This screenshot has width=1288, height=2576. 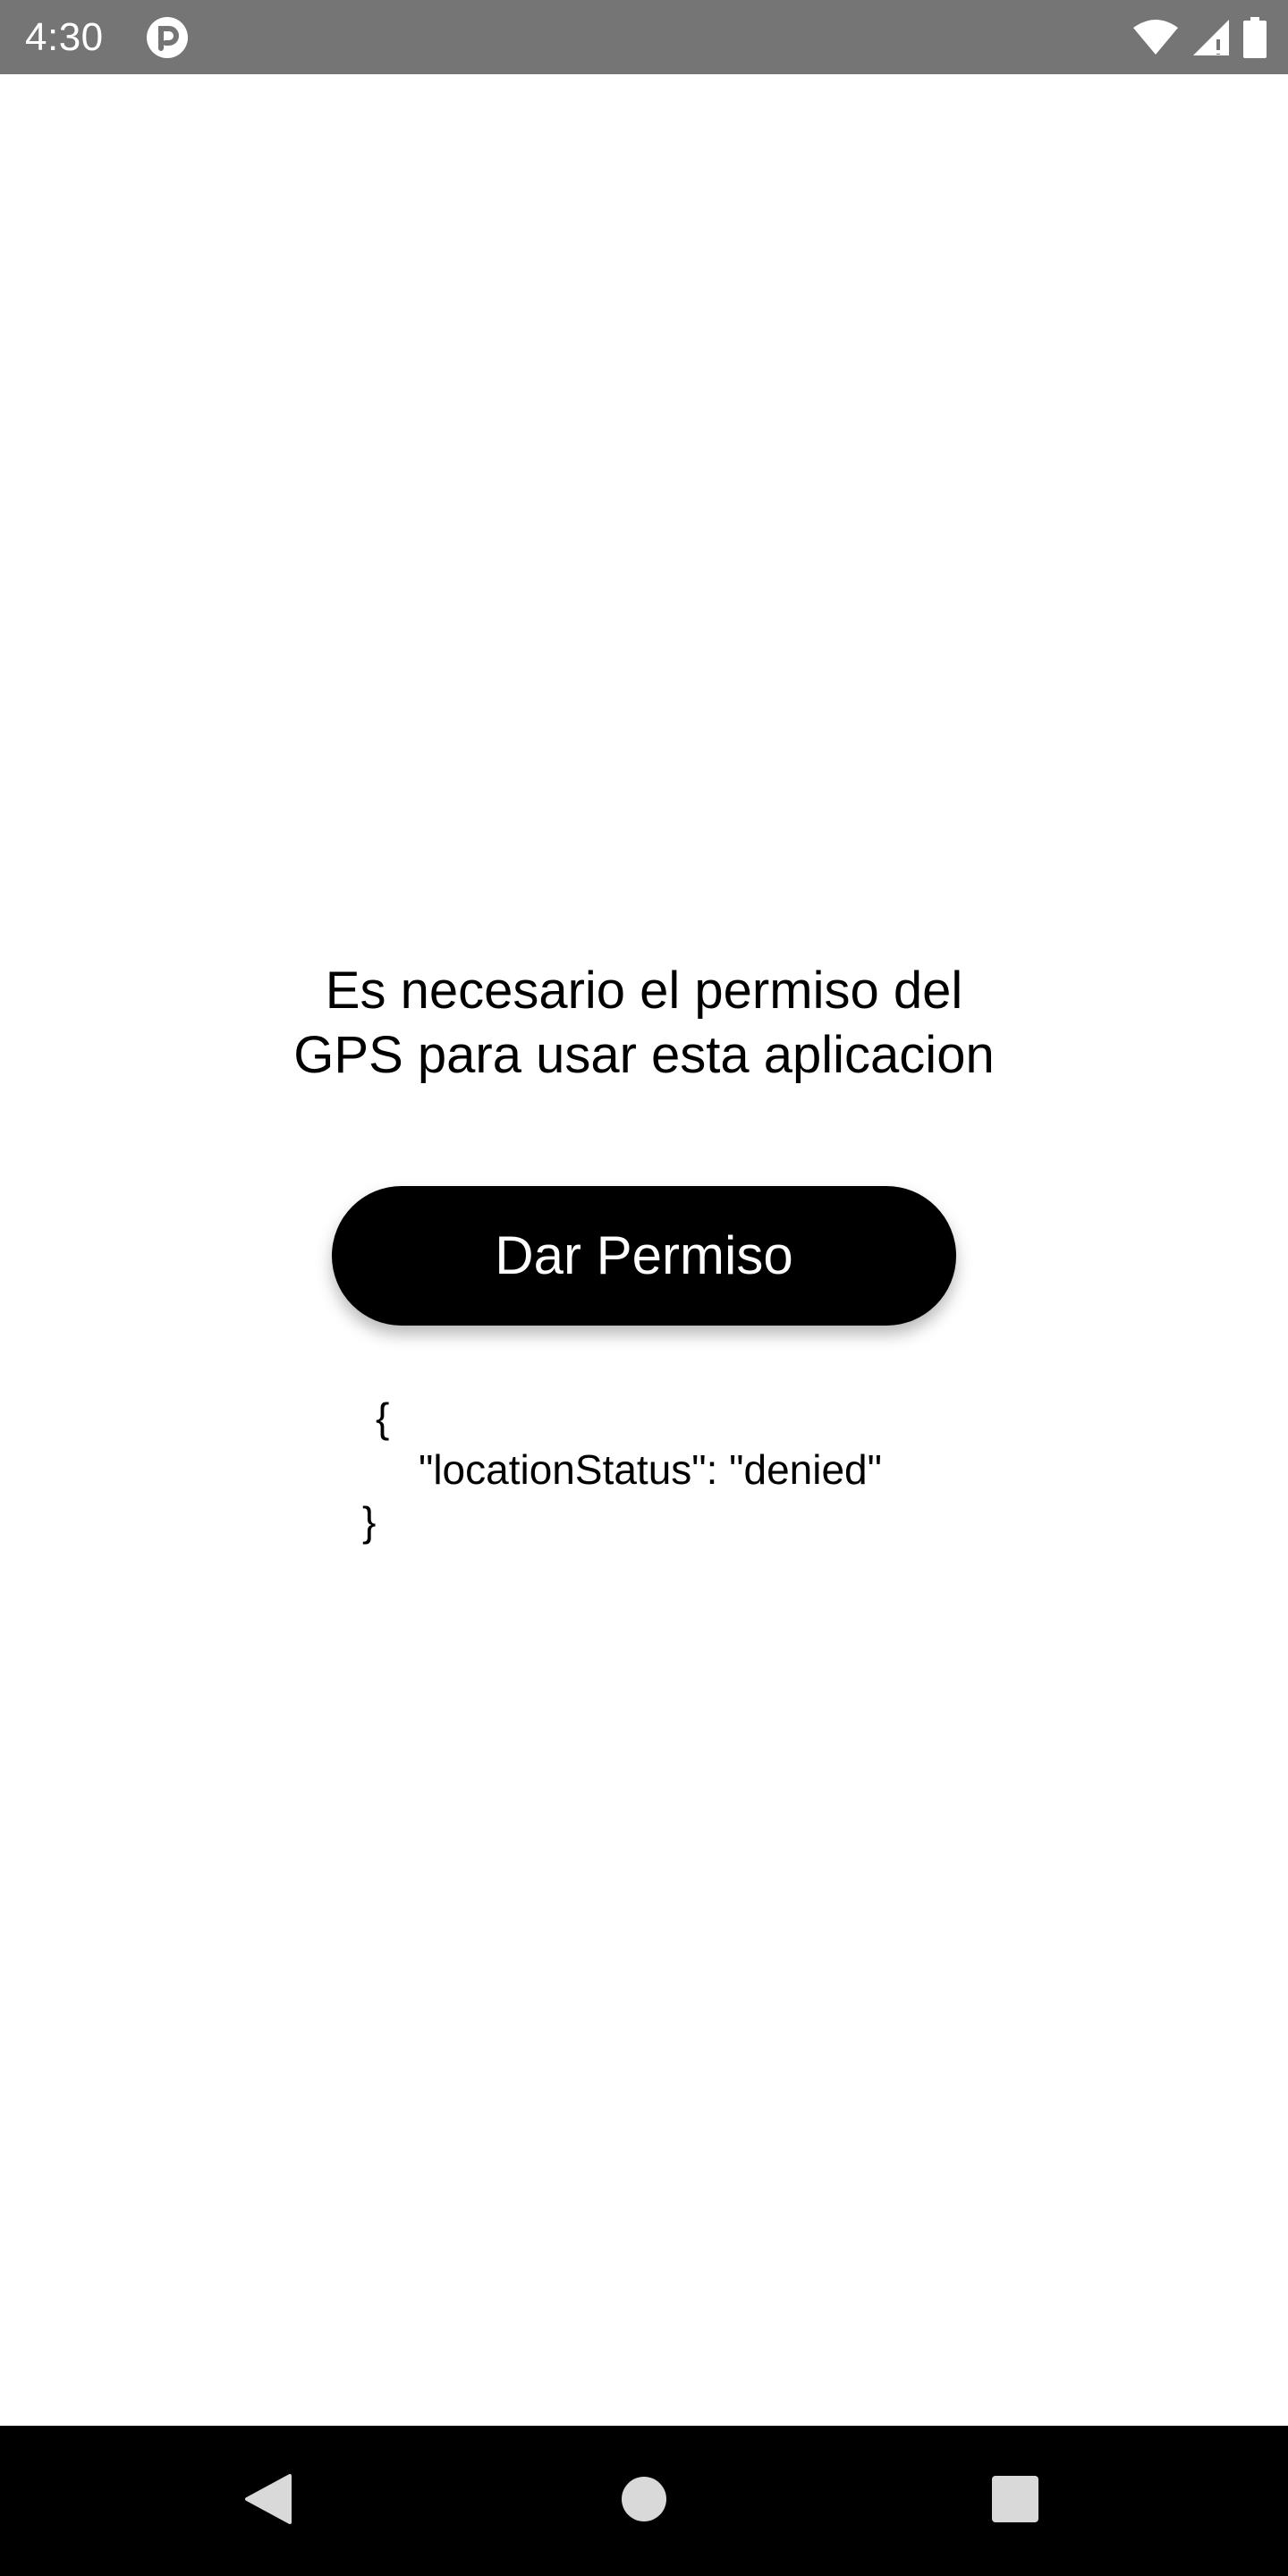 I want to click on json-open-brace: {, so click(x=383, y=1417).